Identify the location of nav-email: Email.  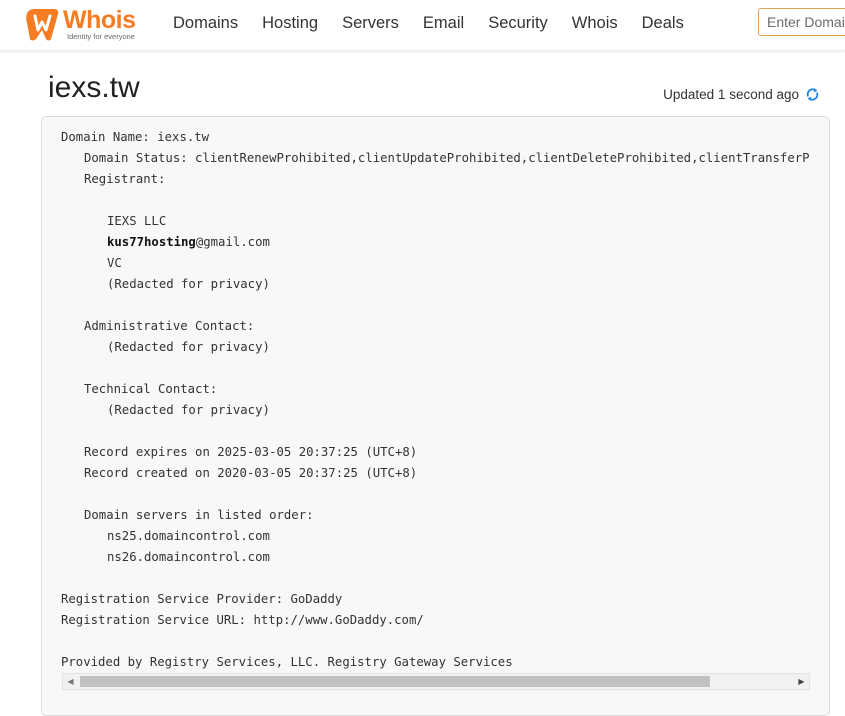
(443, 24).